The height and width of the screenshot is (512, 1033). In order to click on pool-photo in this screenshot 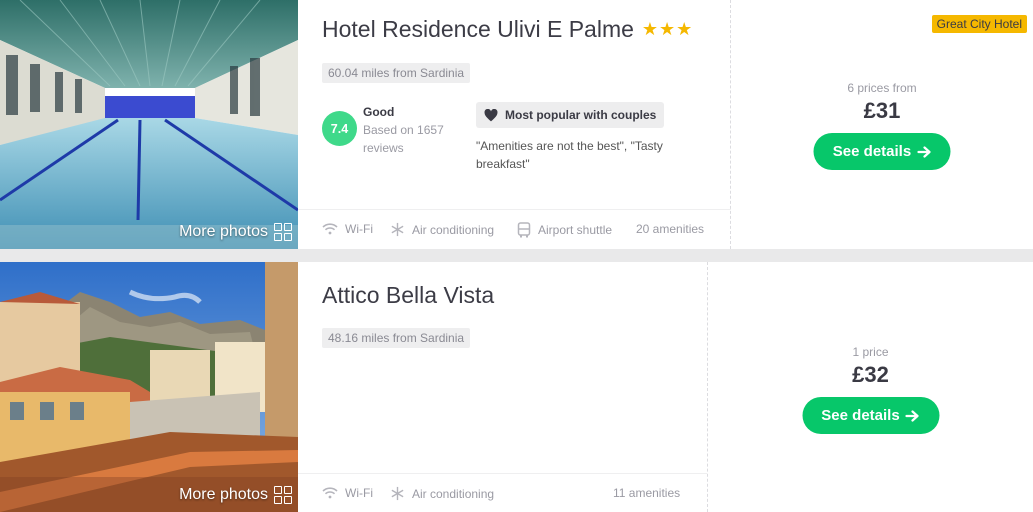, I will do `click(149, 124)`.